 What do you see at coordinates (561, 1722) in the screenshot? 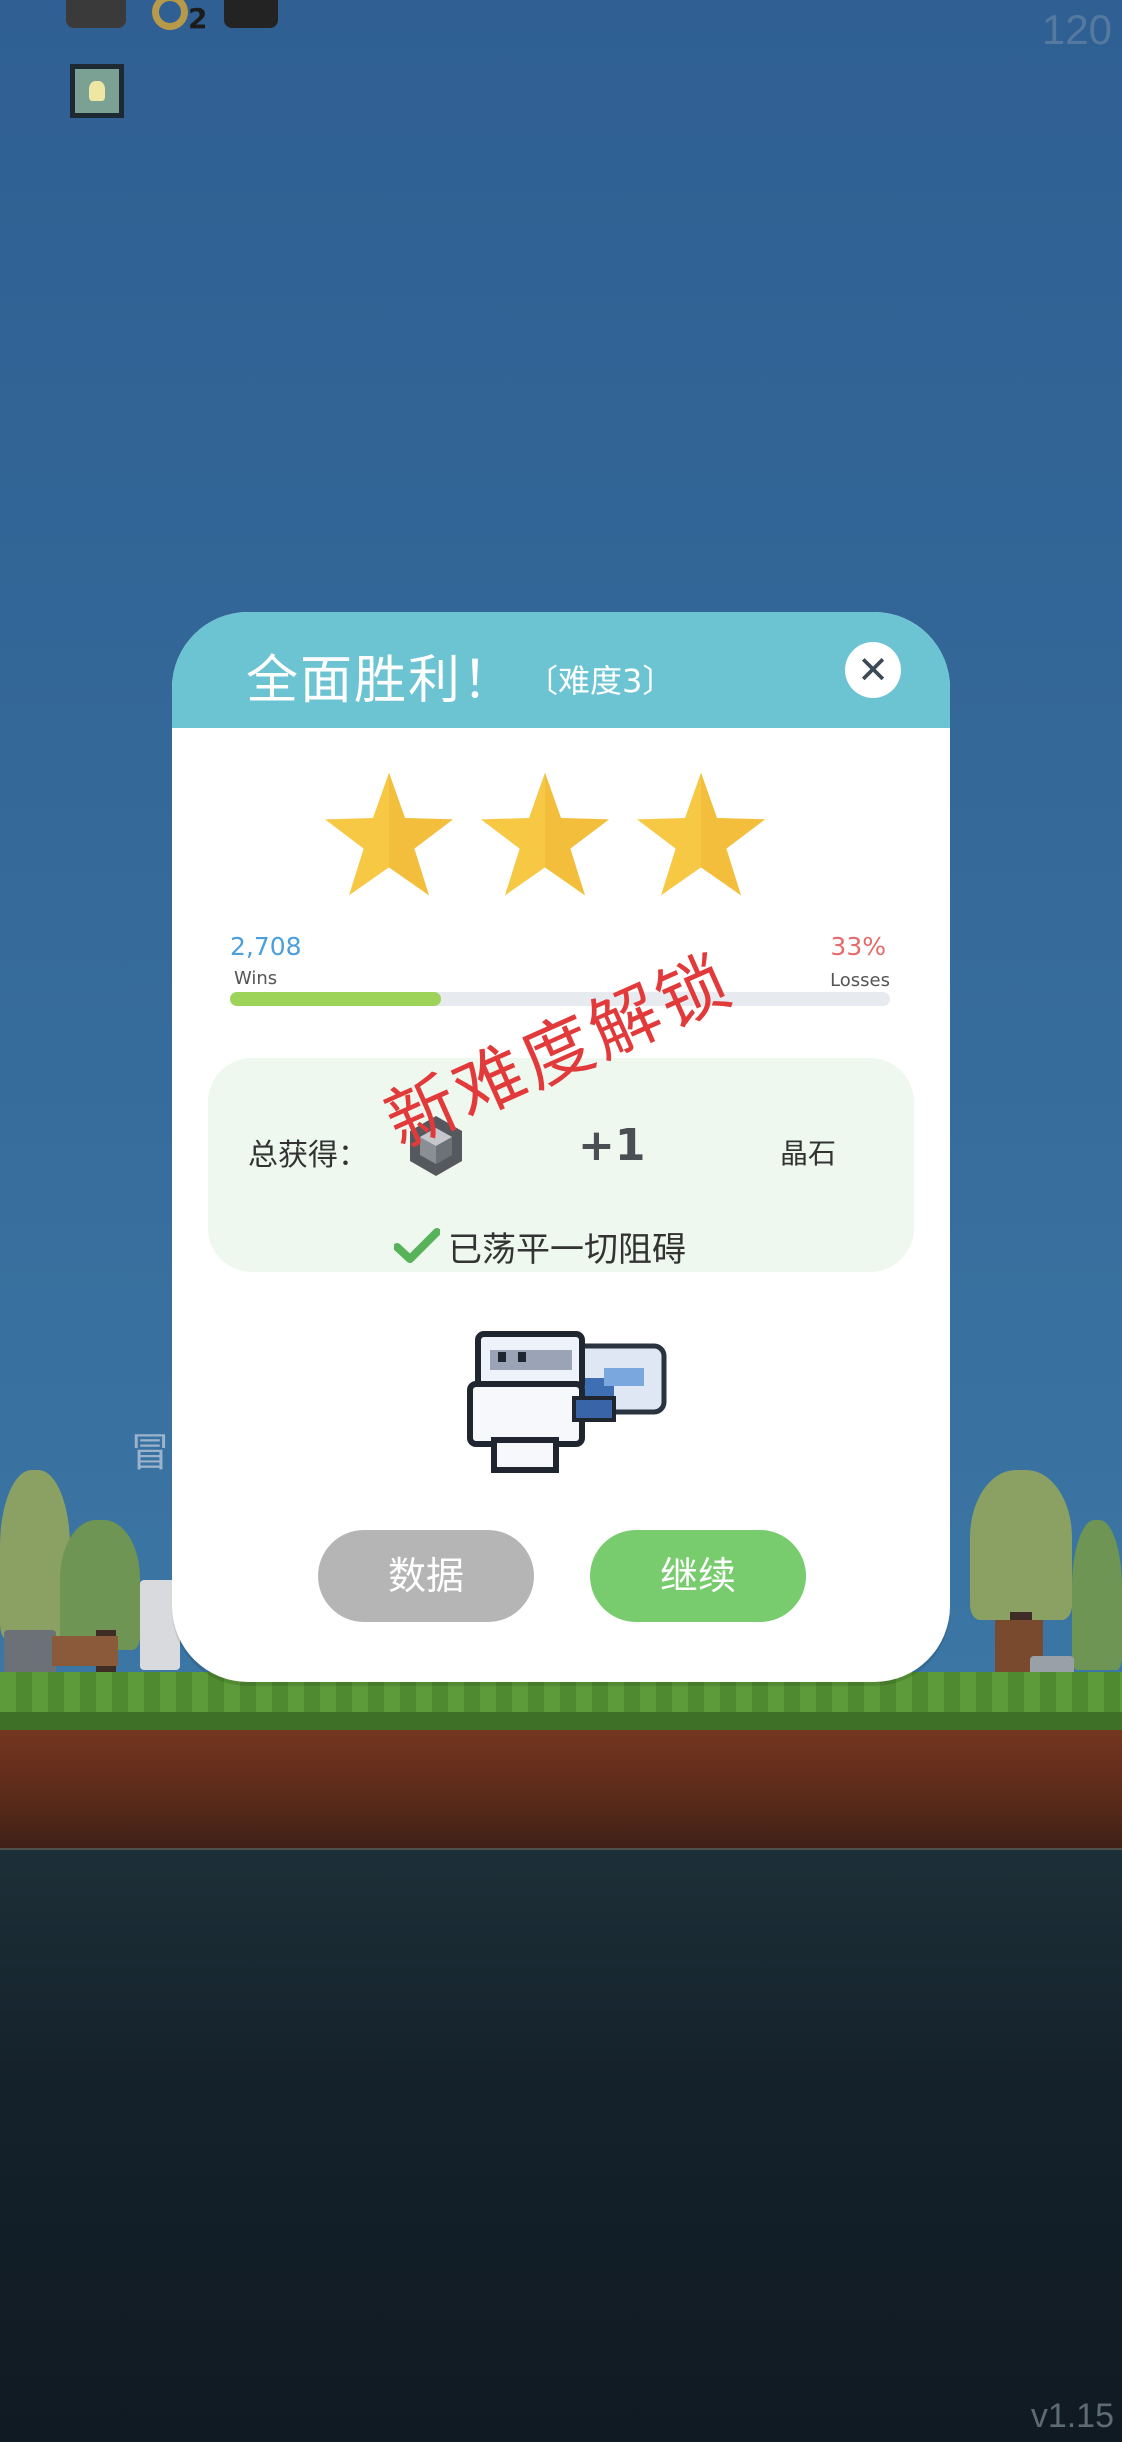
I see `grass-edge` at bounding box center [561, 1722].